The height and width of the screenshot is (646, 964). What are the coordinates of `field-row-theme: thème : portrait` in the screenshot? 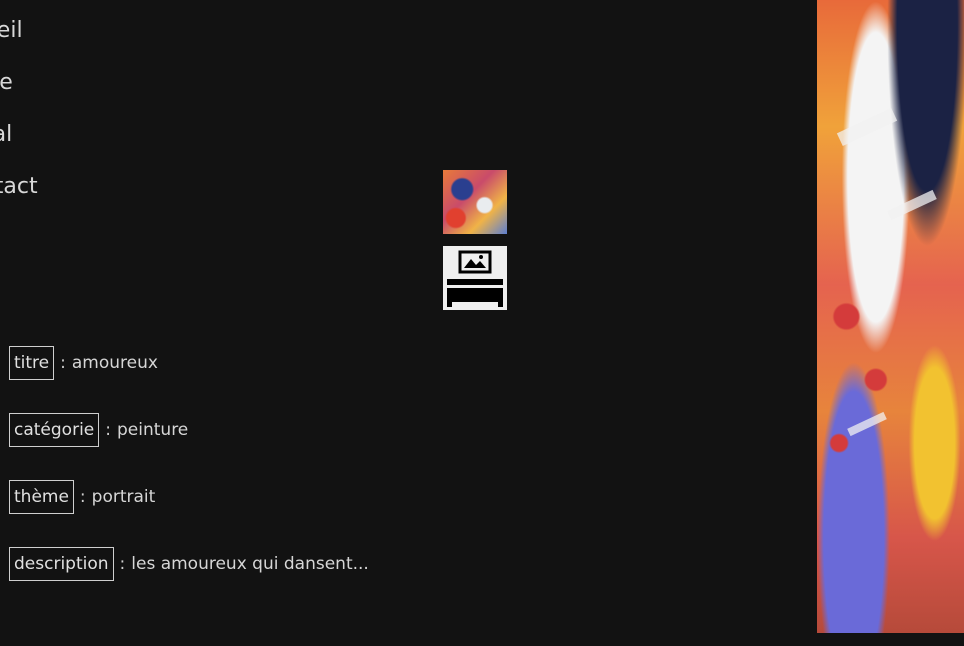 It's located at (82, 497).